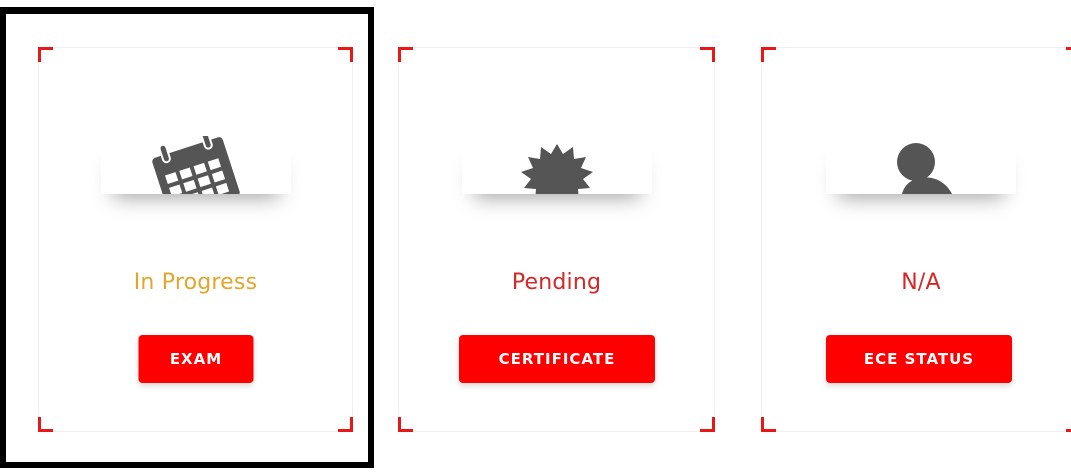 This screenshot has height=474, width=1071. I want to click on ece-status-button: ECE STATUS, so click(919, 359).